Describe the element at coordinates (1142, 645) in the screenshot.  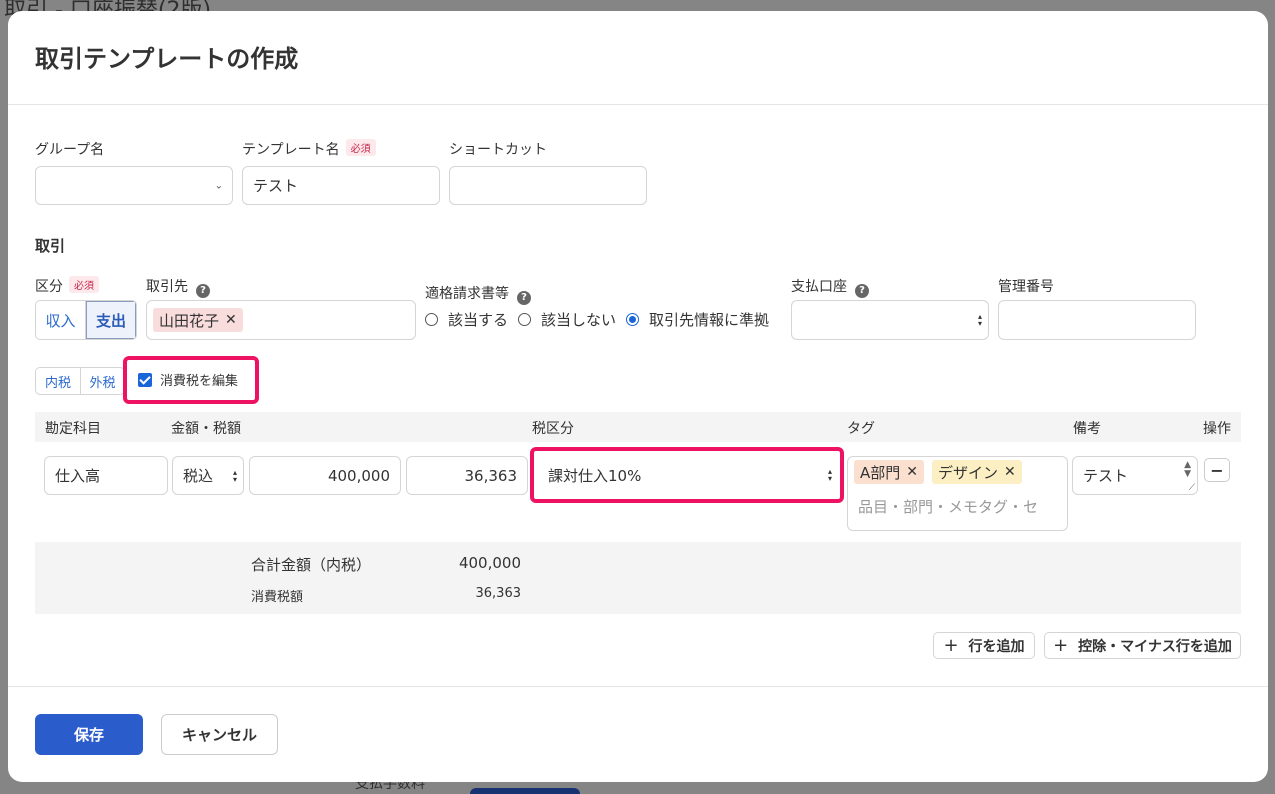
I see `add-deduction-row-button: + 控除・マイナス行を追加` at that location.